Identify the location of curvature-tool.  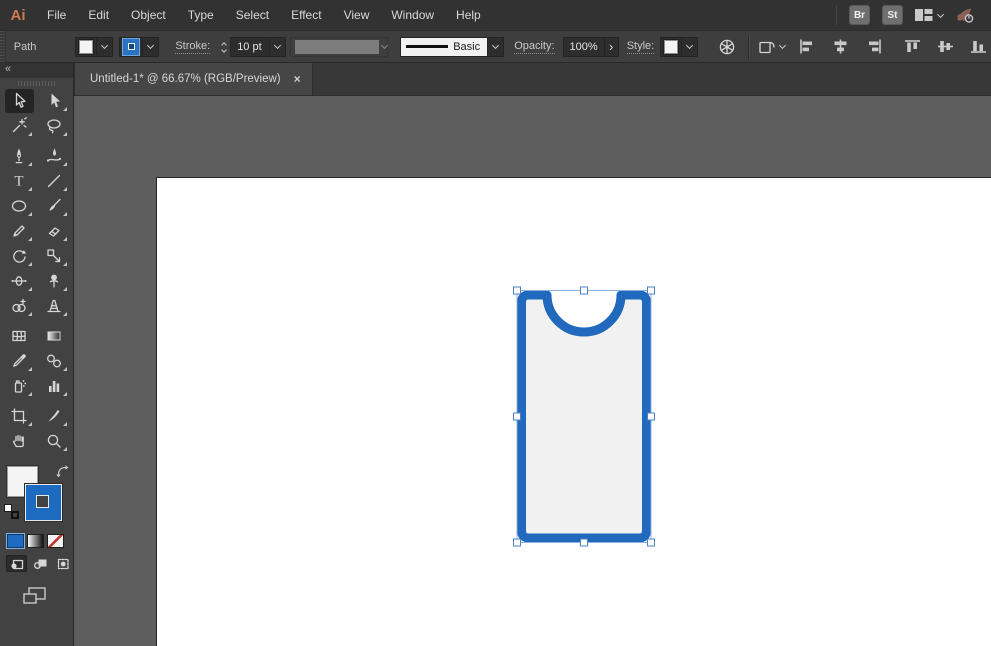
(54, 156).